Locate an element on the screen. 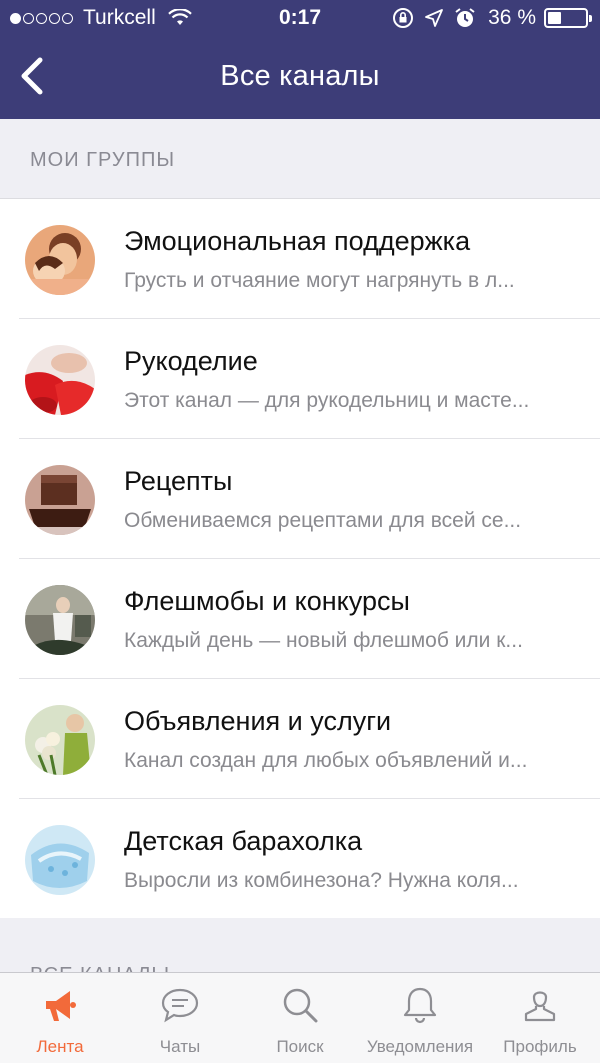 This screenshot has width=600, height=1063. item-title: Рукоделие is located at coordinates (191, 361).